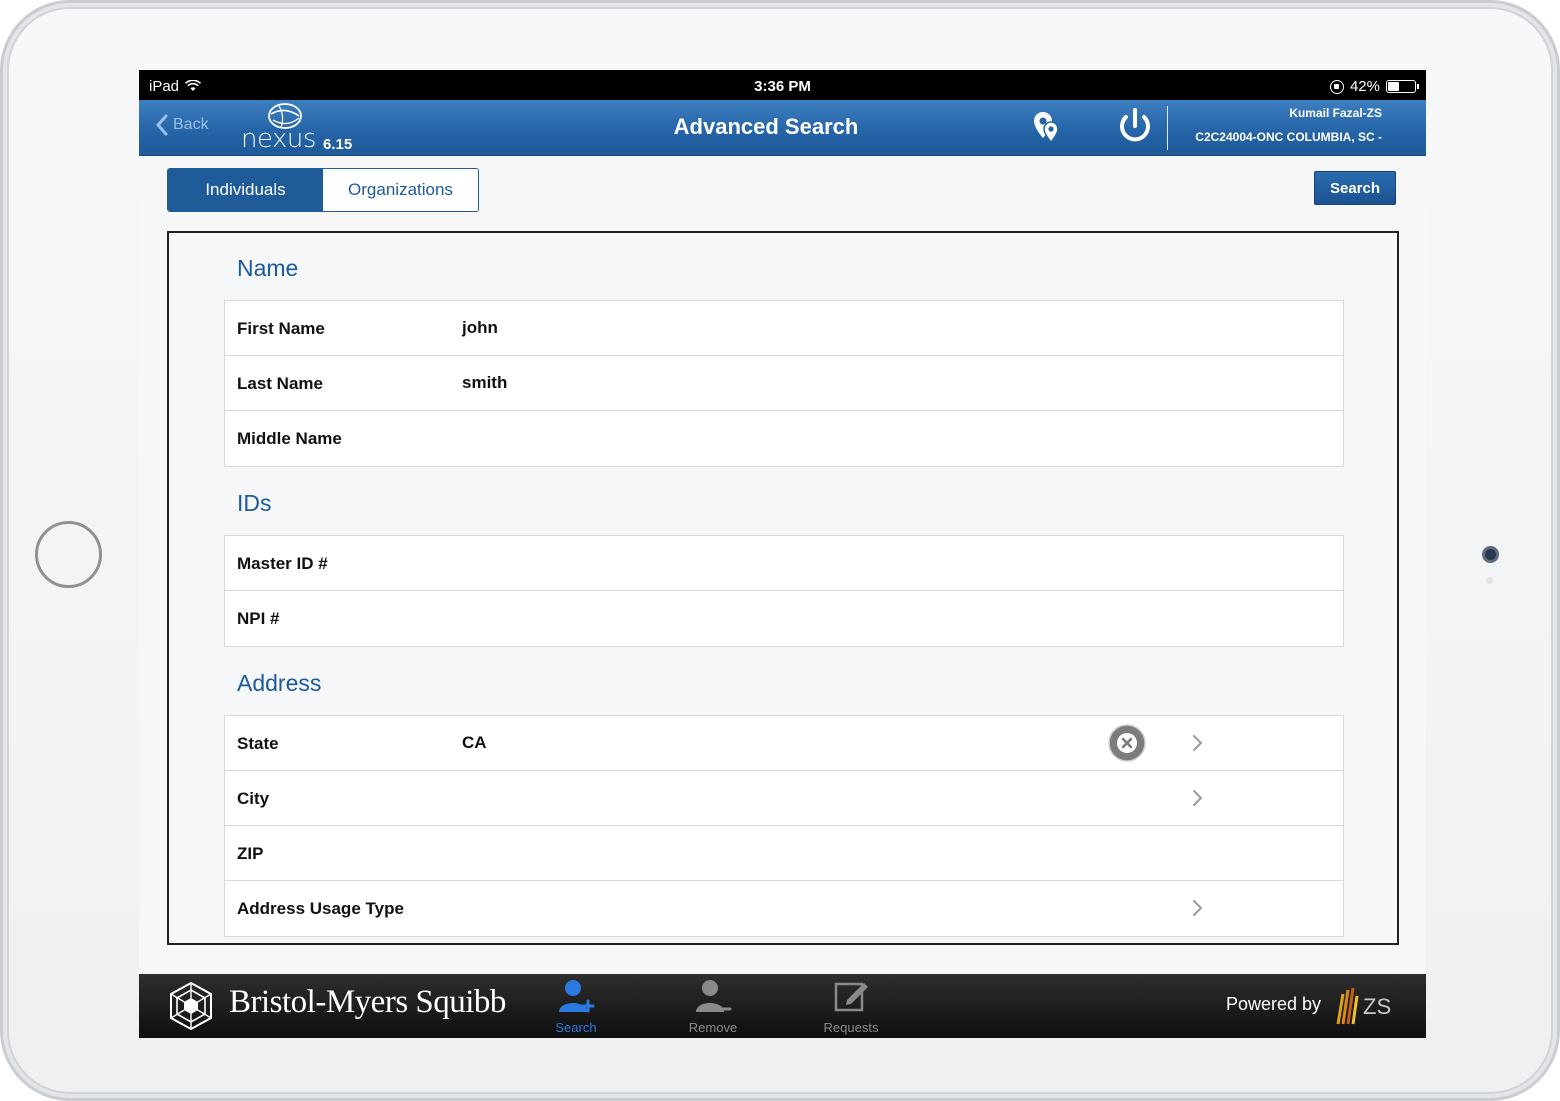  What do you see at coordinates (1355, 188) in the screenshot?
I see `search-button: Search` at bounding box center [1355, 188].